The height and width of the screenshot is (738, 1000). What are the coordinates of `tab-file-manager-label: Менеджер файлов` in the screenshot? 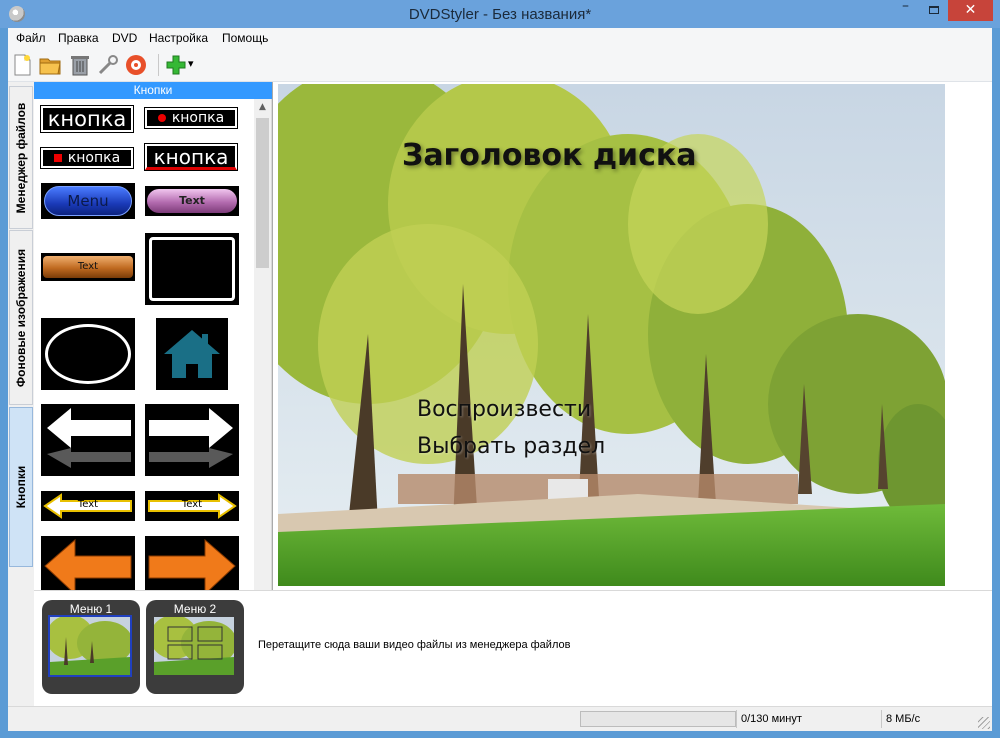 It's located at (21, 157).